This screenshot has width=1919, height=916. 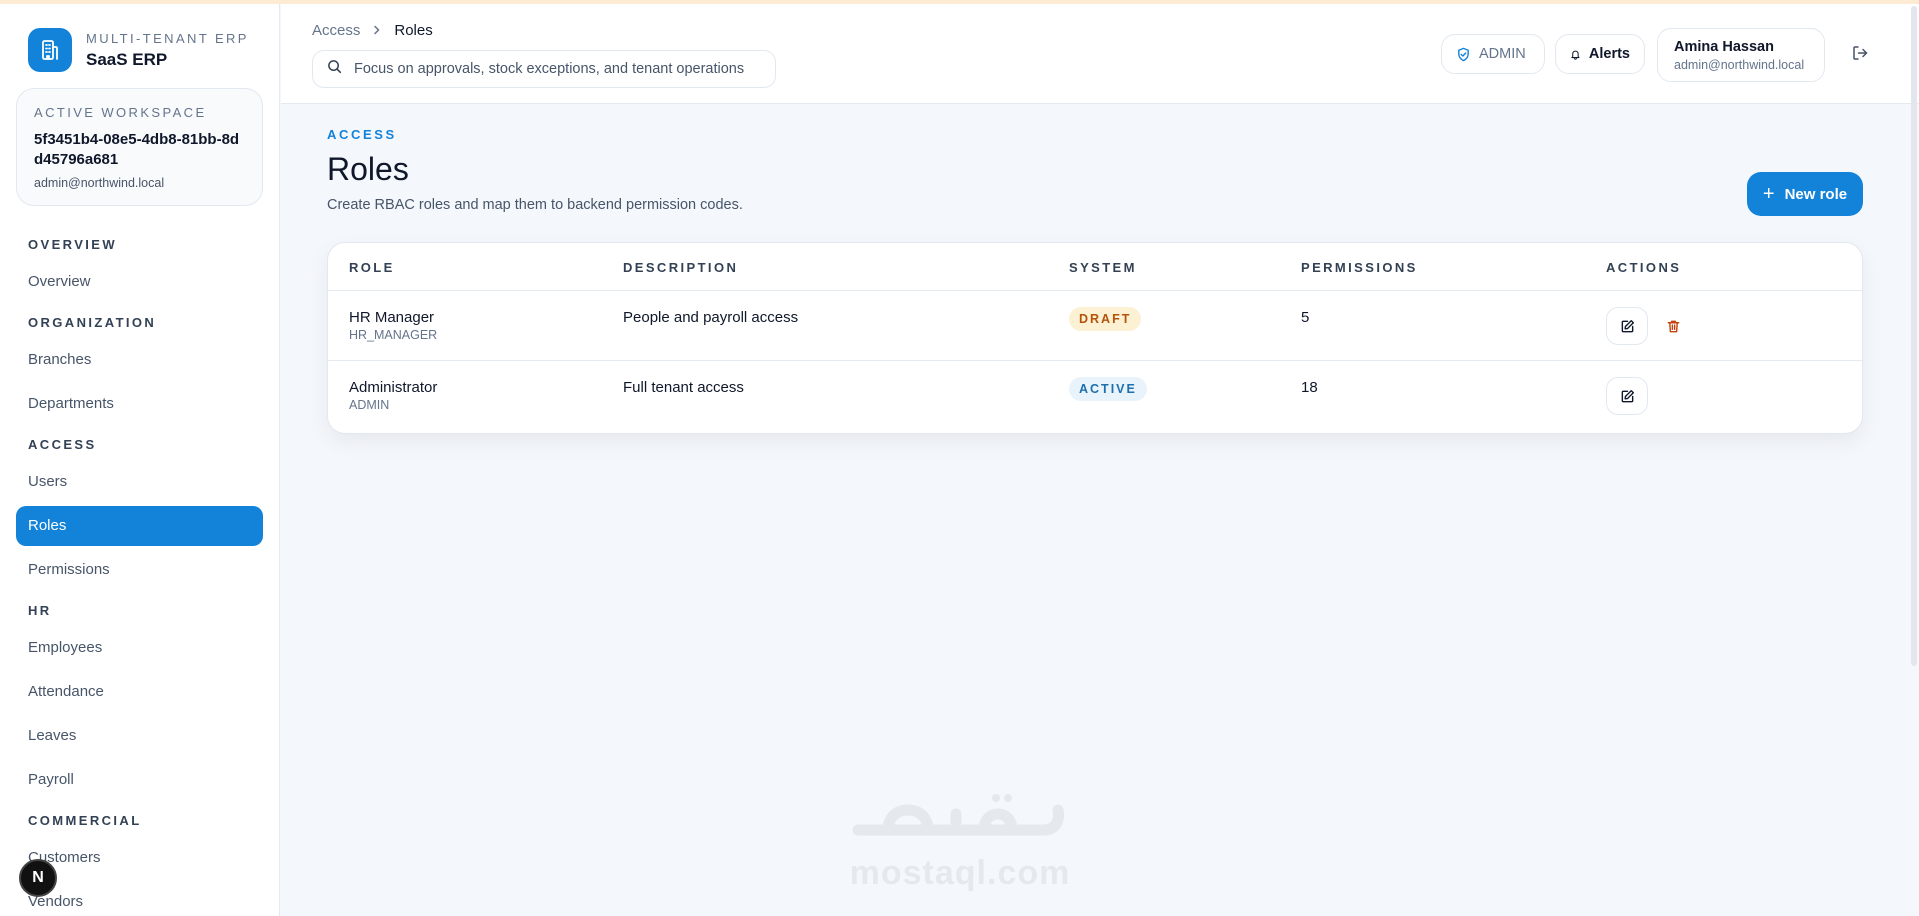 I want to click on column-header-description: DESCRIPTION, so click(x=681, y=267).